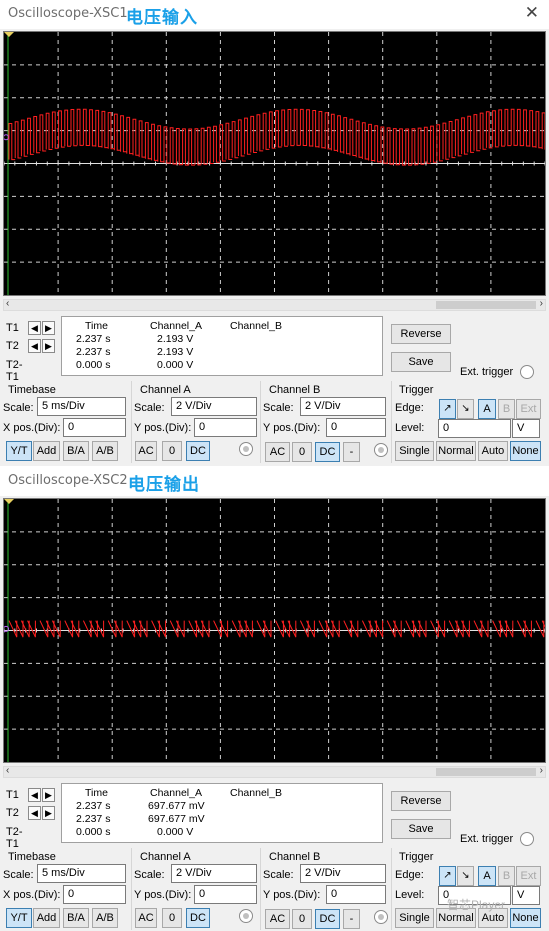 This screenshot has width=549, height=931. I want to click on channel-b-ypos-label: Y pos.(Div):, so click(292, 895).